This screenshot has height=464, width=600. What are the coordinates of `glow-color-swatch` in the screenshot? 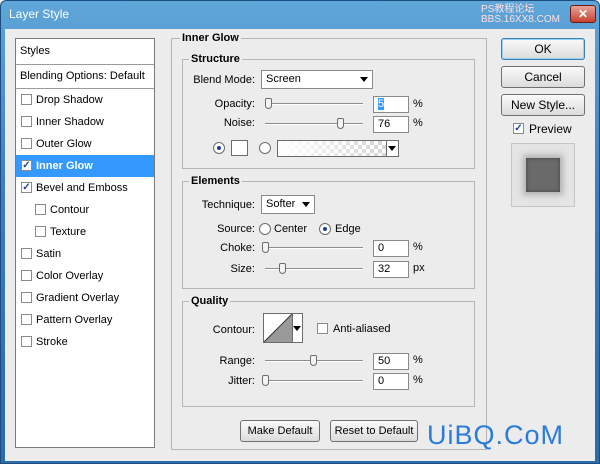 It's located at (239, 148).